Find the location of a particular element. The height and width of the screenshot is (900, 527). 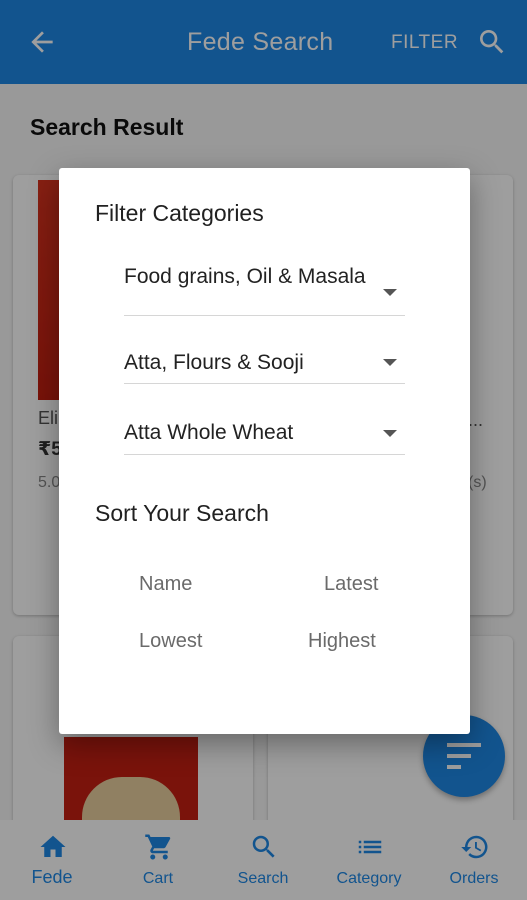

dropdown-value: Atta Whole Wheat is located at coordinates (209, 432).